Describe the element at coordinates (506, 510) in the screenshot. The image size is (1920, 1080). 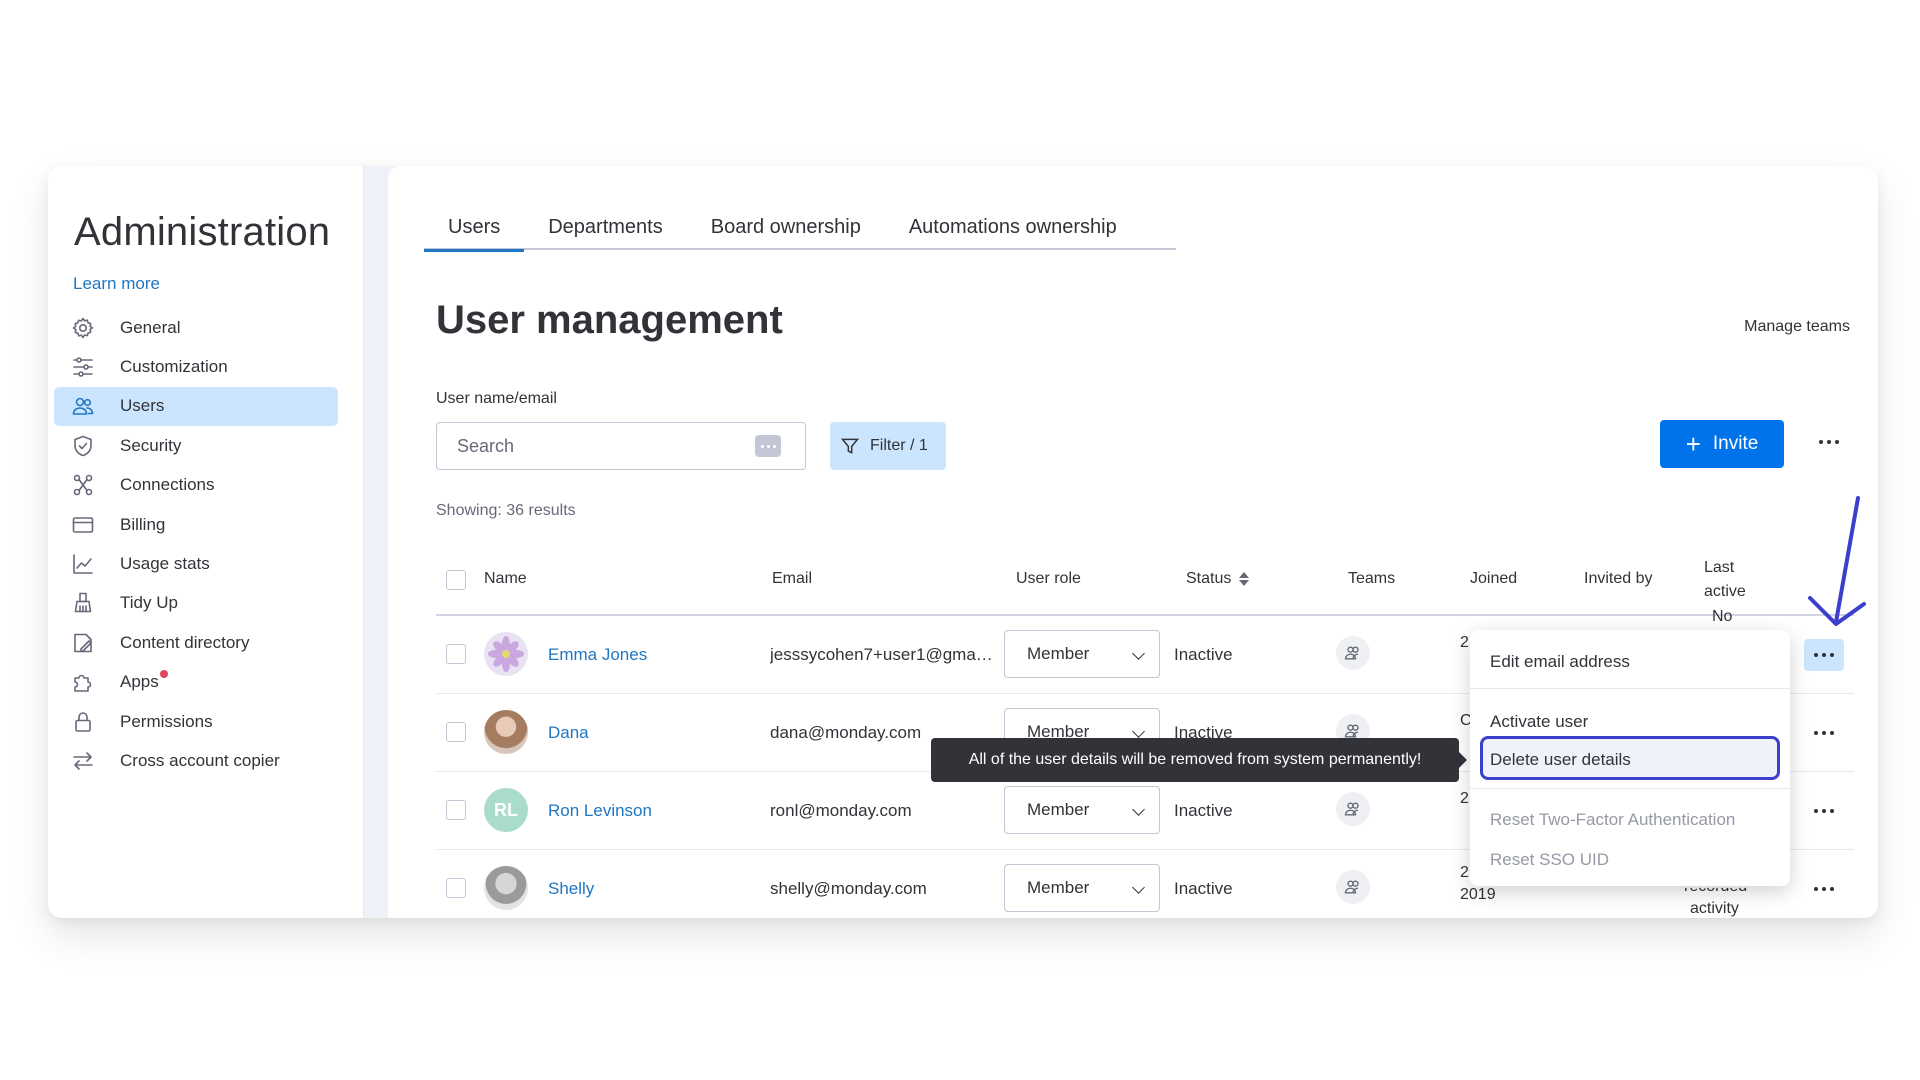
I see `results-count: Showing: 36 results` at that location.